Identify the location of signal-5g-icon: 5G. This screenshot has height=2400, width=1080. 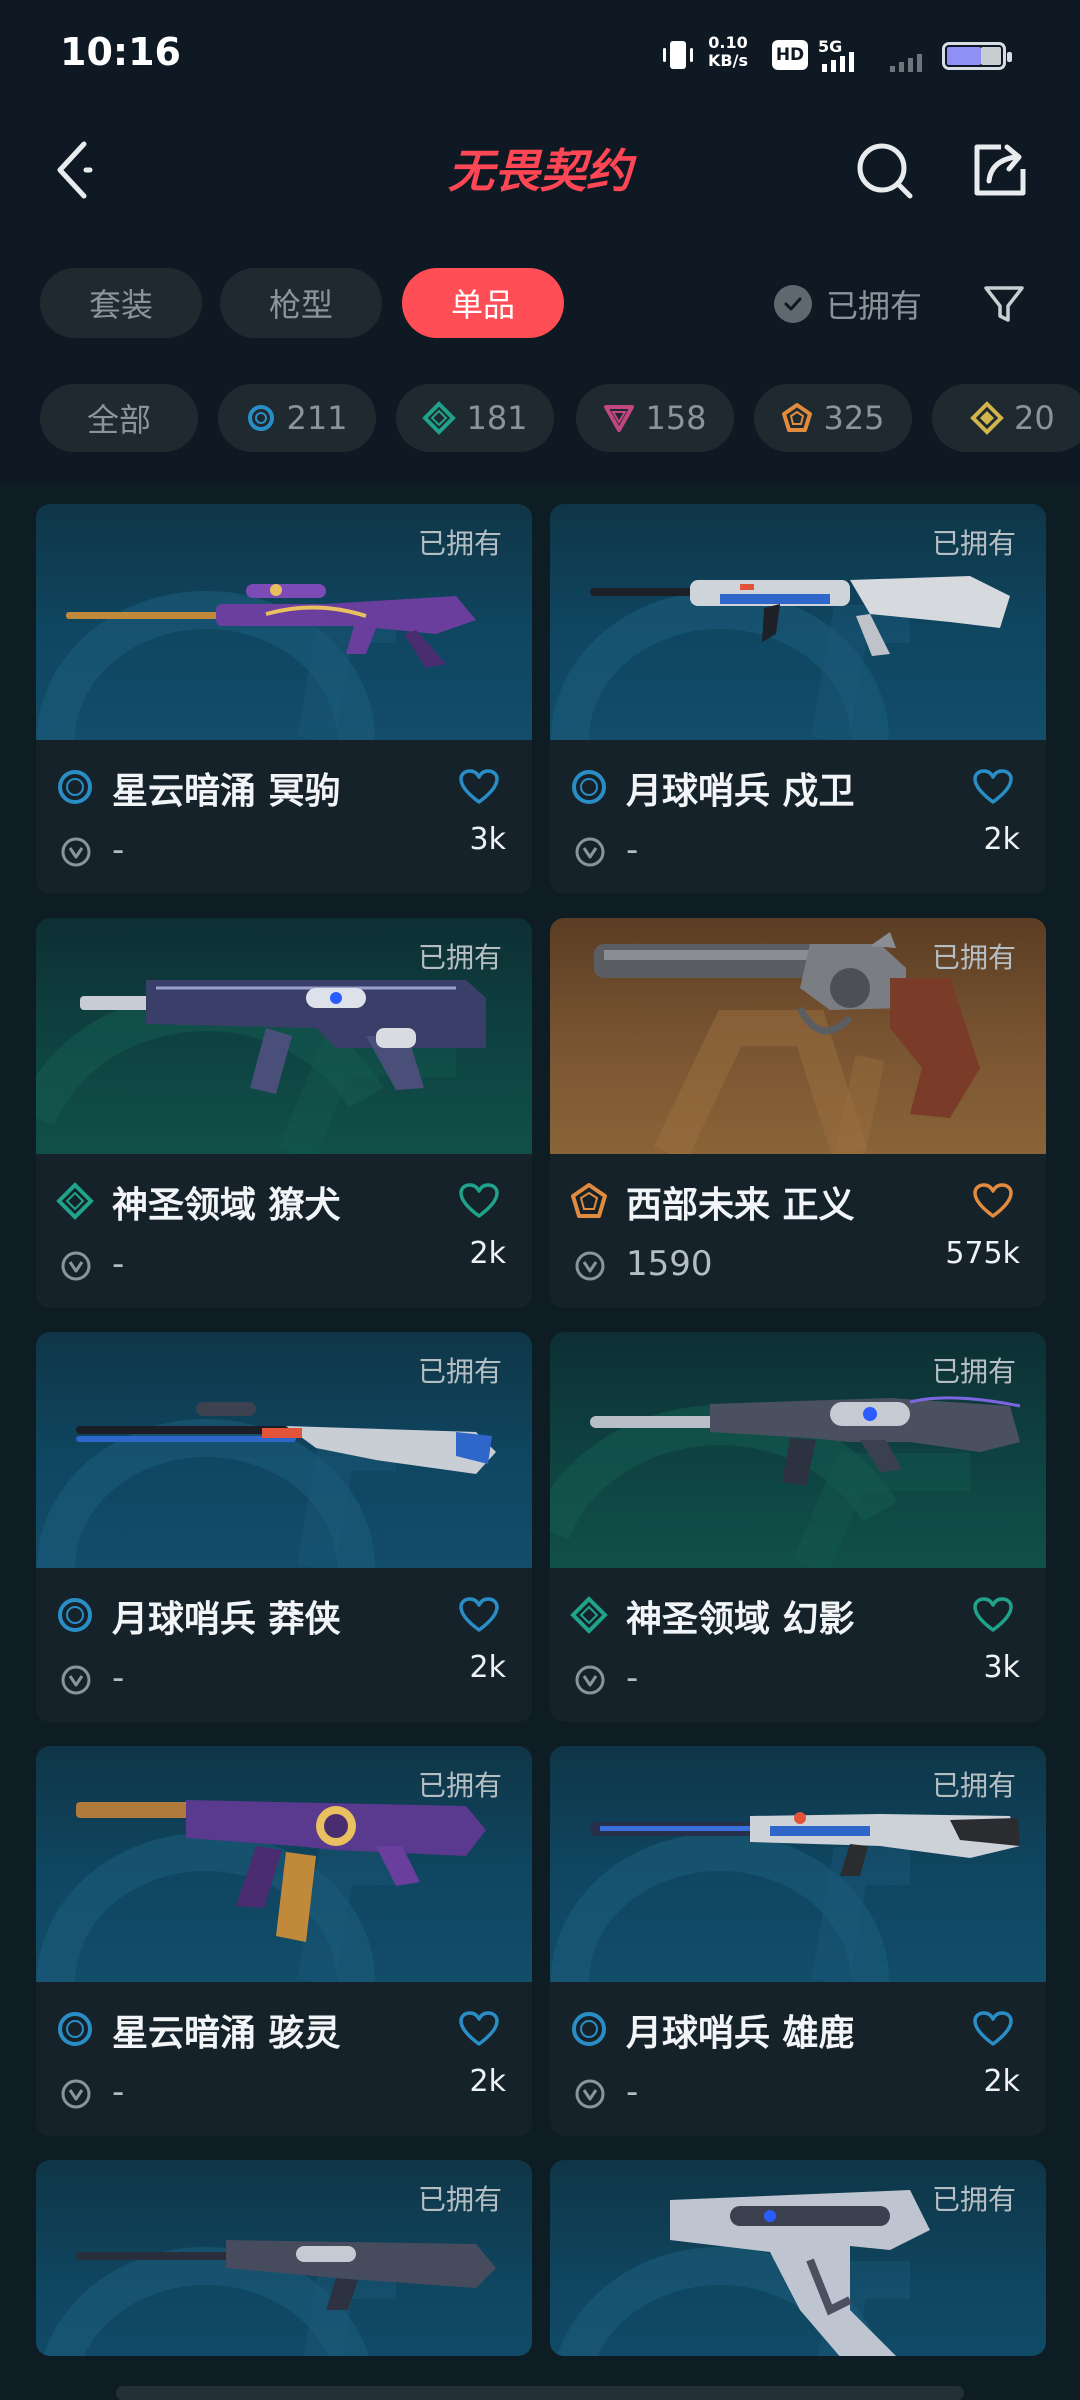
(836, 54).